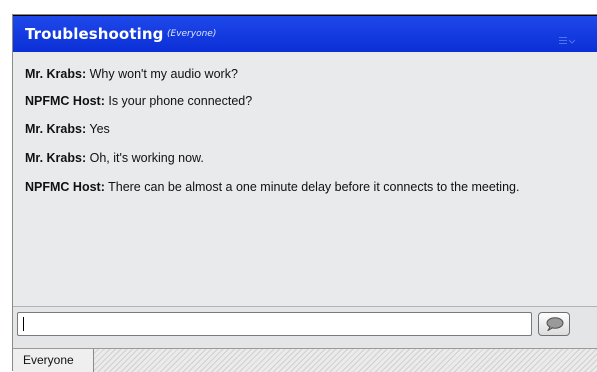  I want to click on send-message-button, so click(554, 324).